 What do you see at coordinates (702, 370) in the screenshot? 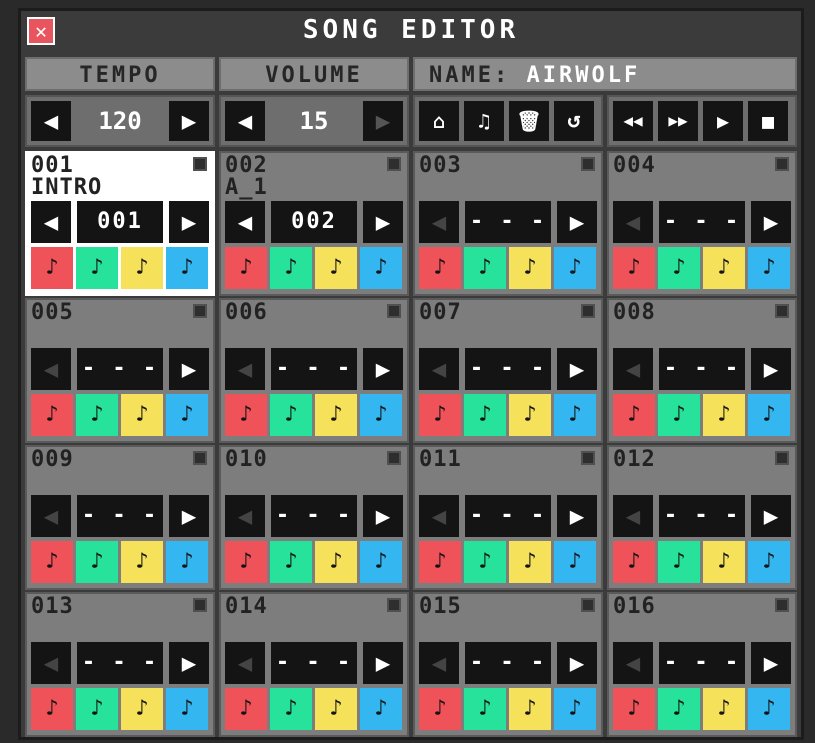
I see `pattern-slot: 008 ◀ - - - ▶ ♪ ♪ ♪ ♪` at bounding box center [702, 370].